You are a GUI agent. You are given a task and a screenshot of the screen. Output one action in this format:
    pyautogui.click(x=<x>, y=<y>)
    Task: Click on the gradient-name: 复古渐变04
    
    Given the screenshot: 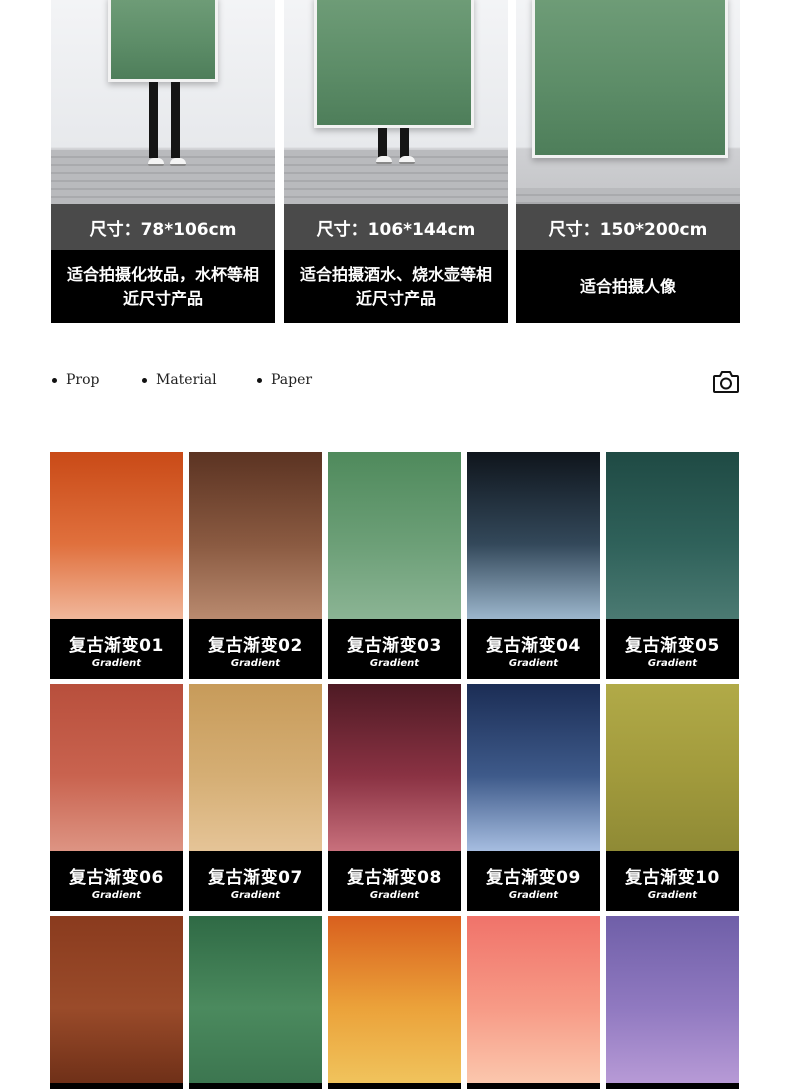 What is the action you would take?
    pyautogui.click(x=533, y=646)
    